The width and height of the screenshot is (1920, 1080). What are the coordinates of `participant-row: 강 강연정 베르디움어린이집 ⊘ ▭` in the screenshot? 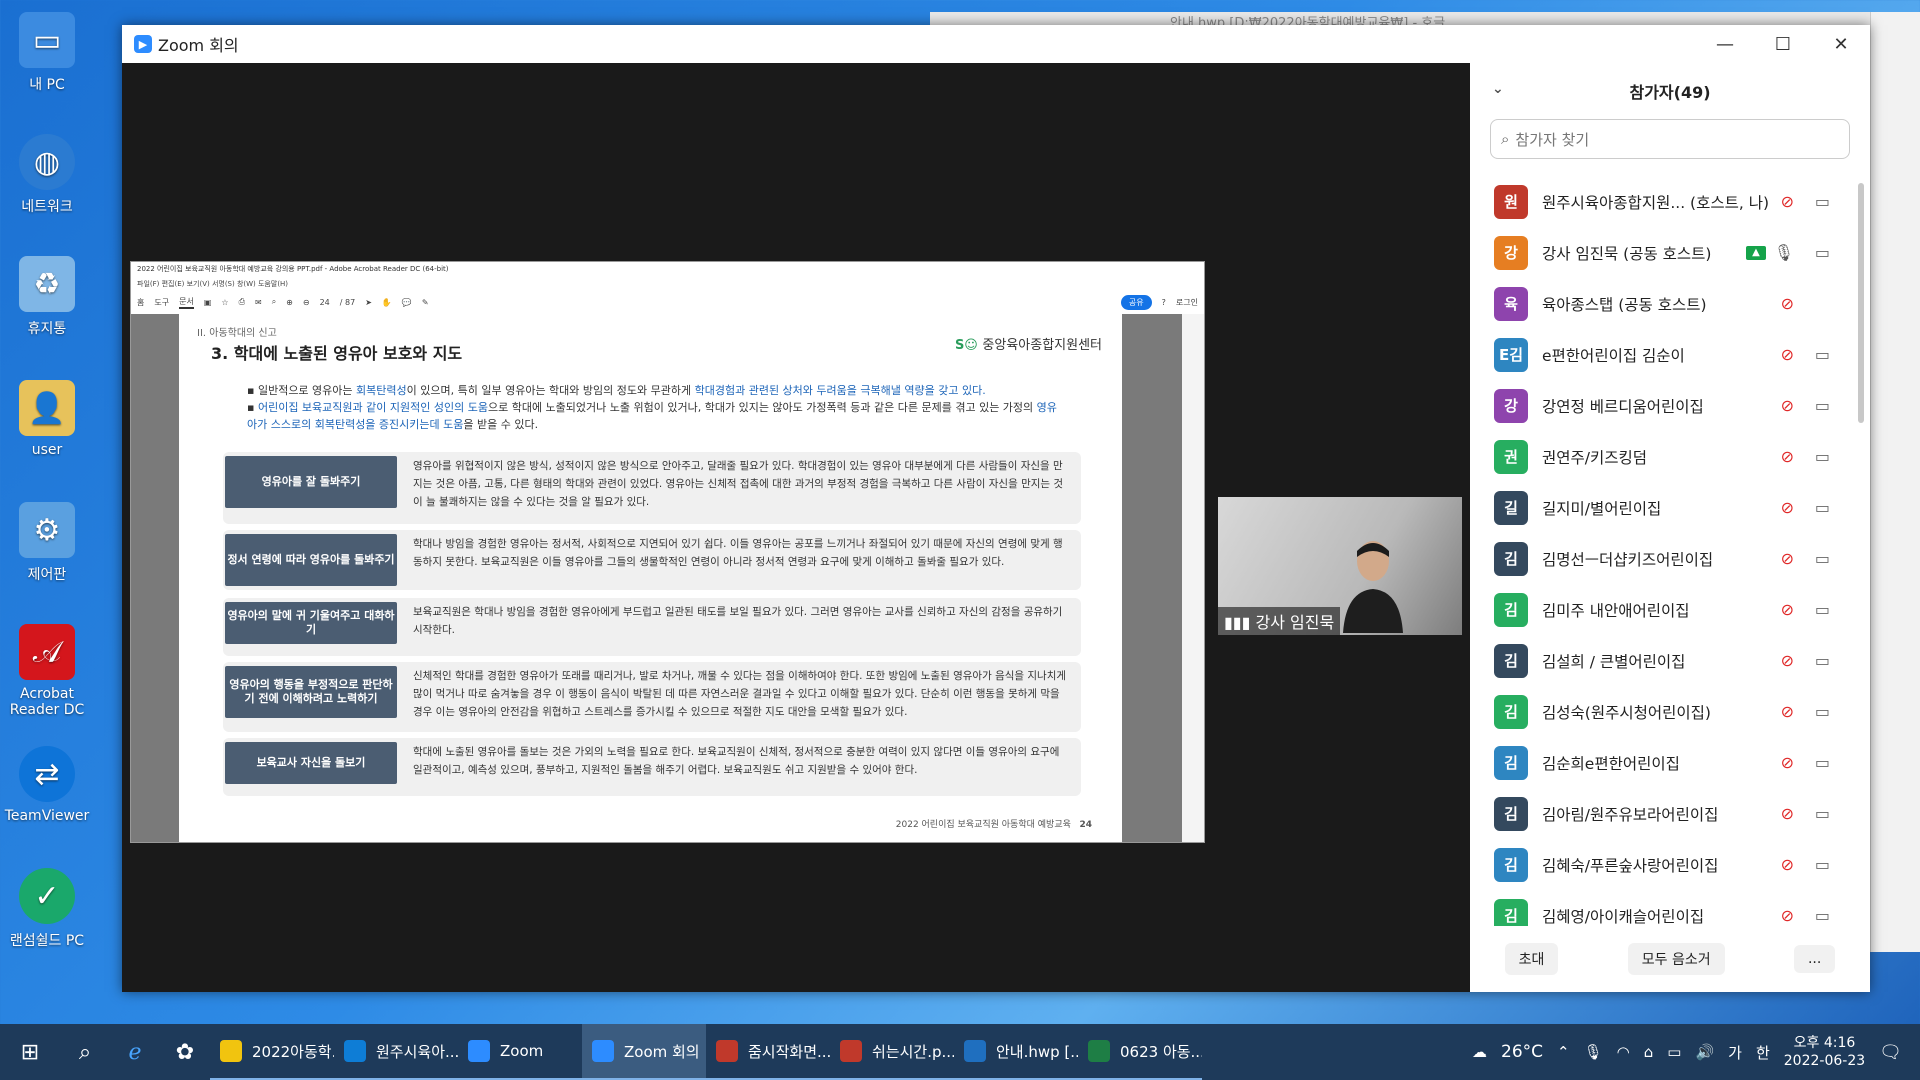 It's located at (1660, 405).